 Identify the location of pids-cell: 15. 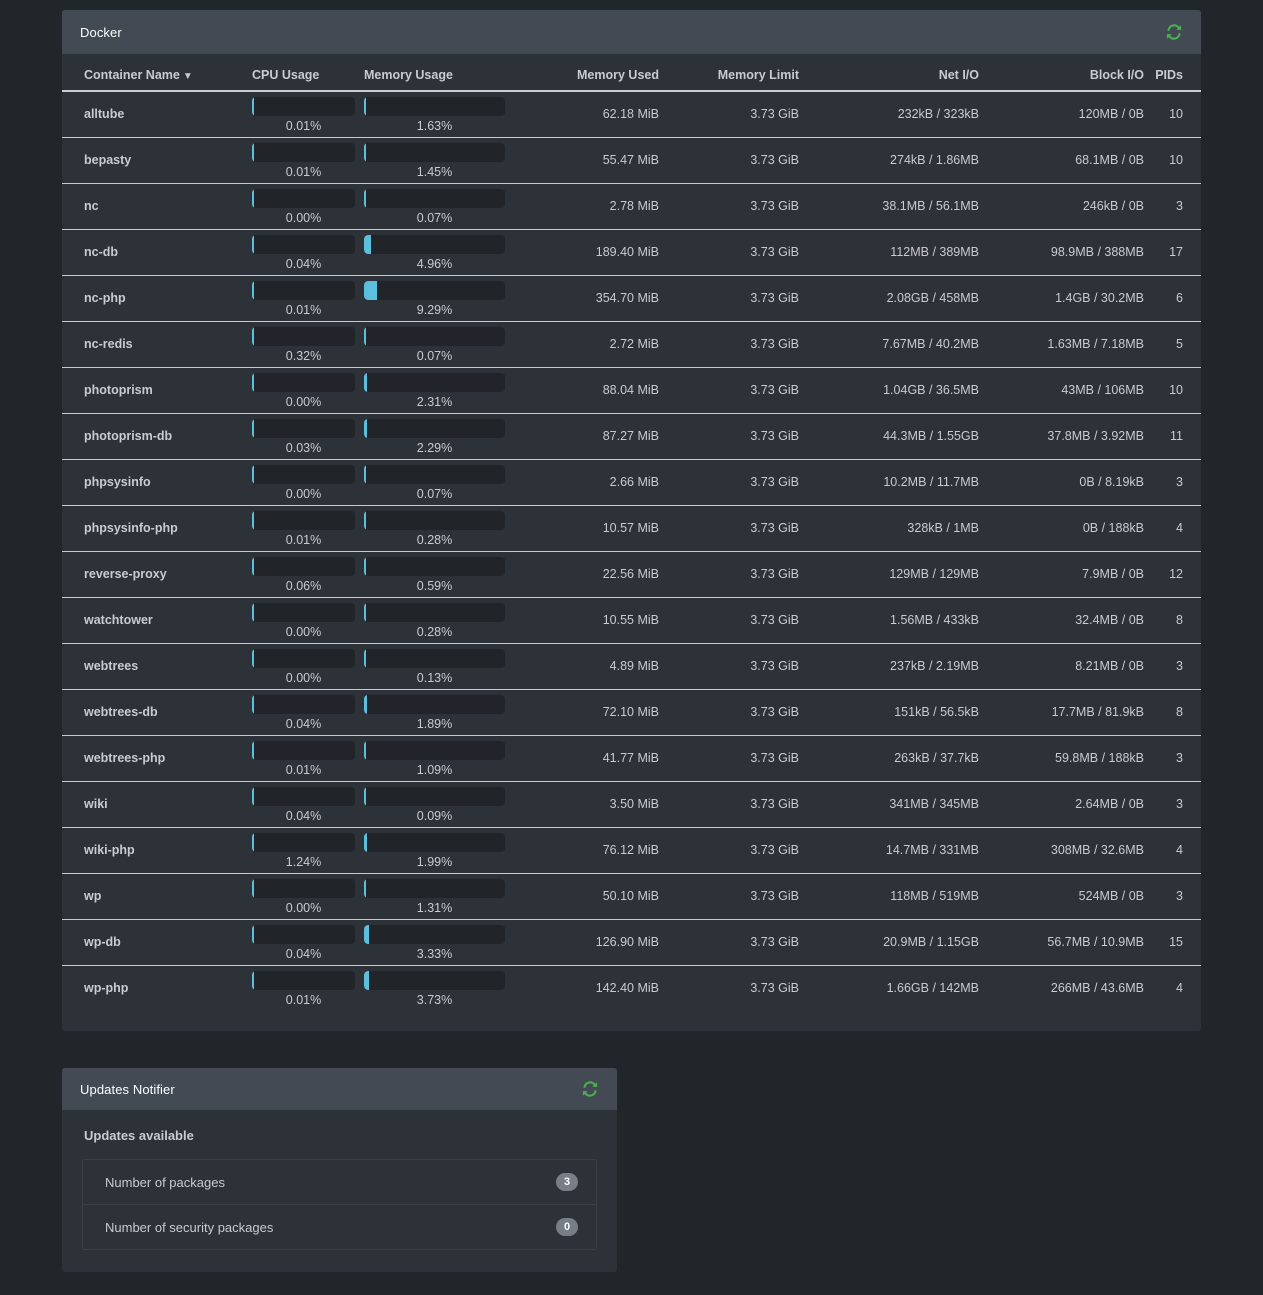
(1172, 942).